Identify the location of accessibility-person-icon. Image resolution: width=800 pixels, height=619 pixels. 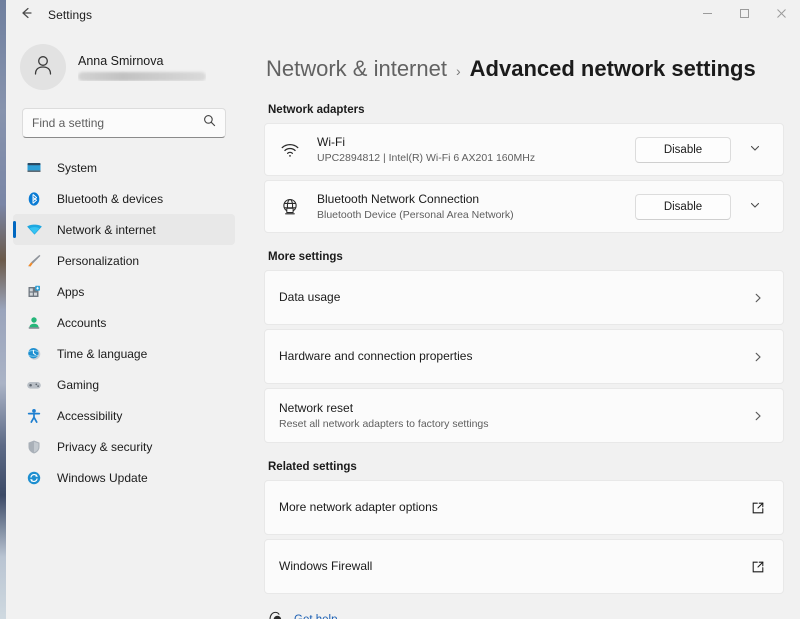
(34, 416).